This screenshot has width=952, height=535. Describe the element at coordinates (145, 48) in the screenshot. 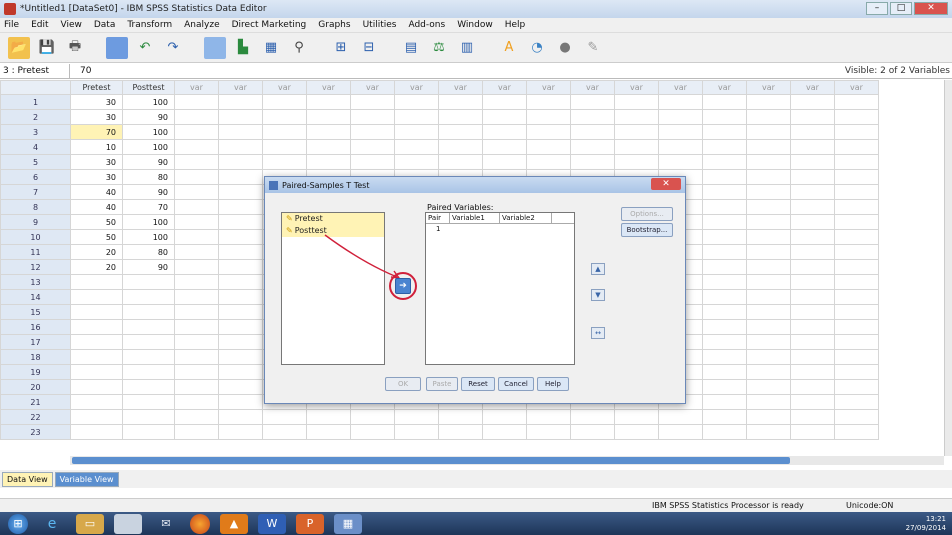

I see `undo-icon: ↶` at that location.